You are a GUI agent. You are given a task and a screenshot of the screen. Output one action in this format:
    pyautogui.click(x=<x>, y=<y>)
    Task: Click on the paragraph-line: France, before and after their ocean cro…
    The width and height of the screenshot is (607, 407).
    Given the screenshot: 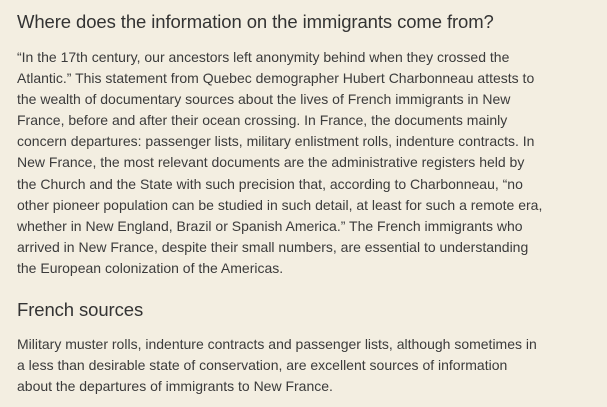 What is the action you would take?
    pyautogui.click(x=262, y=120)
    